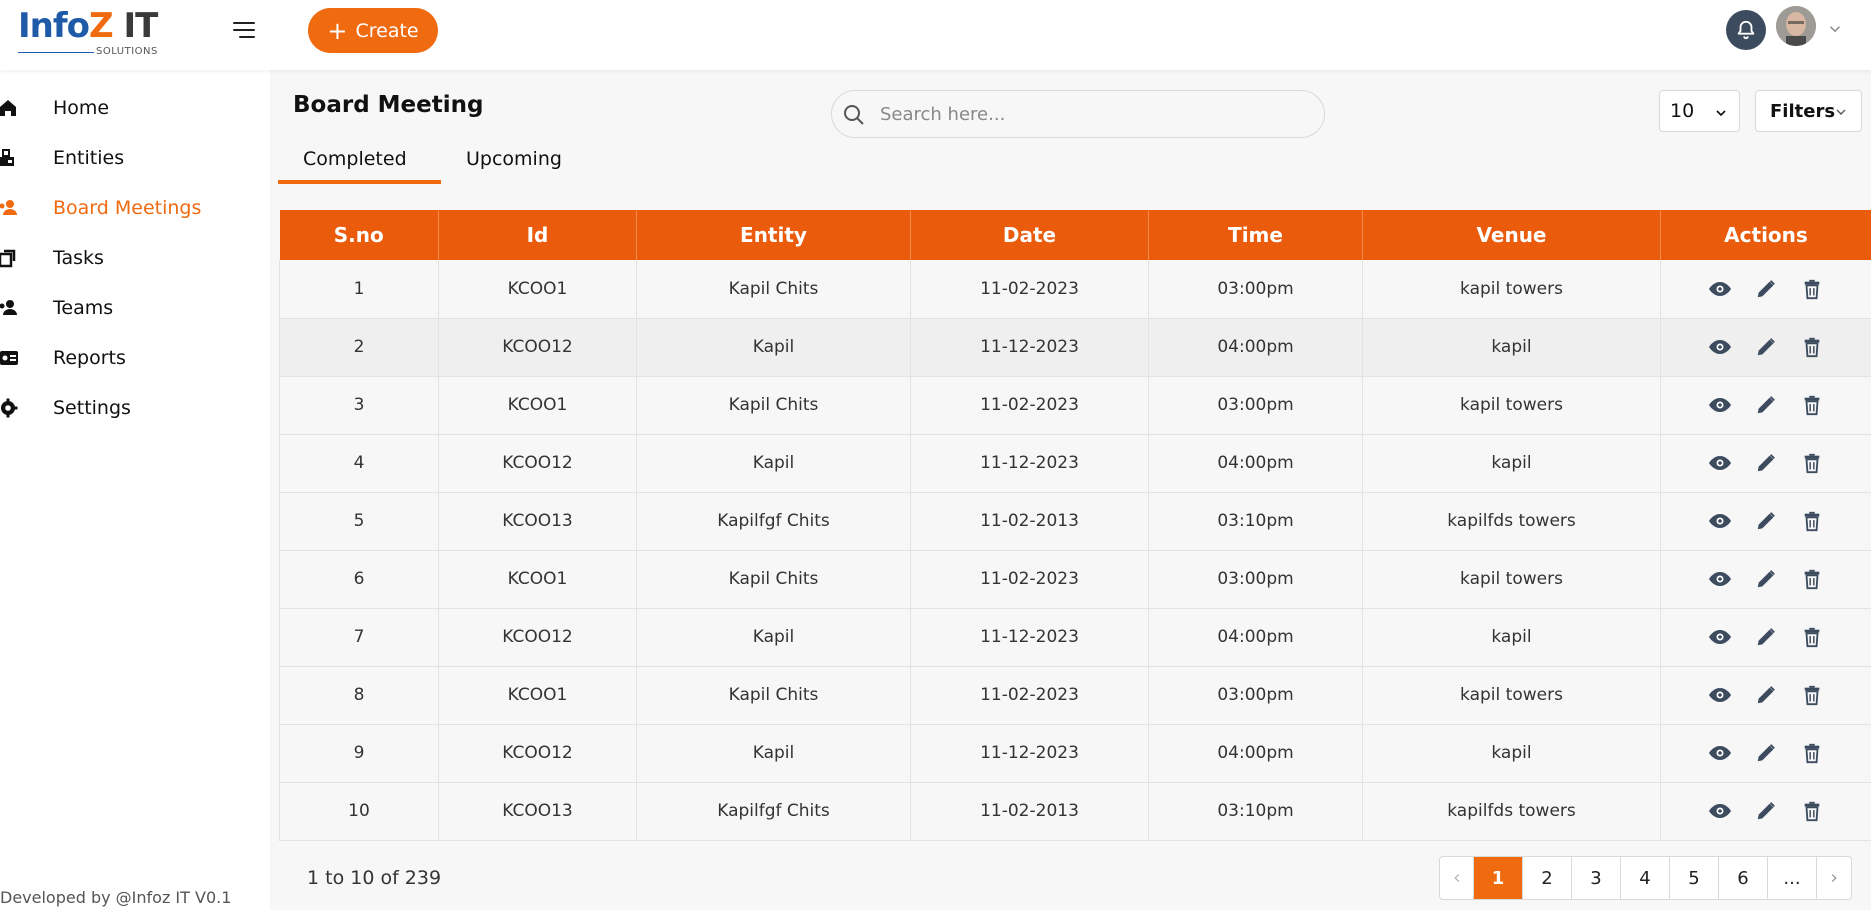 The height and width of the screenshot is (910, 1871). What do you see at coordinates (1498, 878) in the screenshot?
I see `page-button: 1` at bounding box center [1498, 878].